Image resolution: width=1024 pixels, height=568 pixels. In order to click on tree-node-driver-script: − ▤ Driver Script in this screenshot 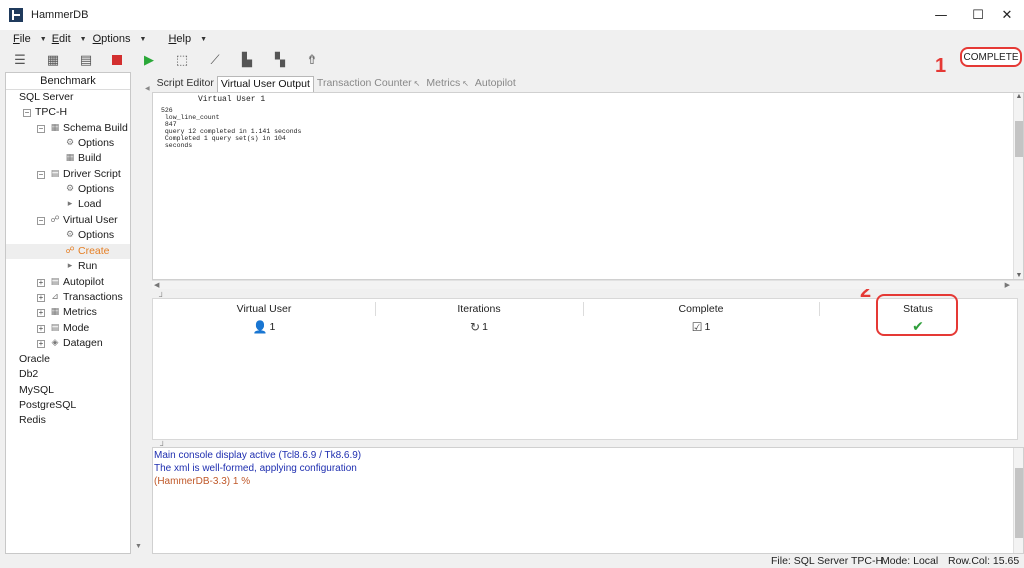, I will do `click(79, 174)`.